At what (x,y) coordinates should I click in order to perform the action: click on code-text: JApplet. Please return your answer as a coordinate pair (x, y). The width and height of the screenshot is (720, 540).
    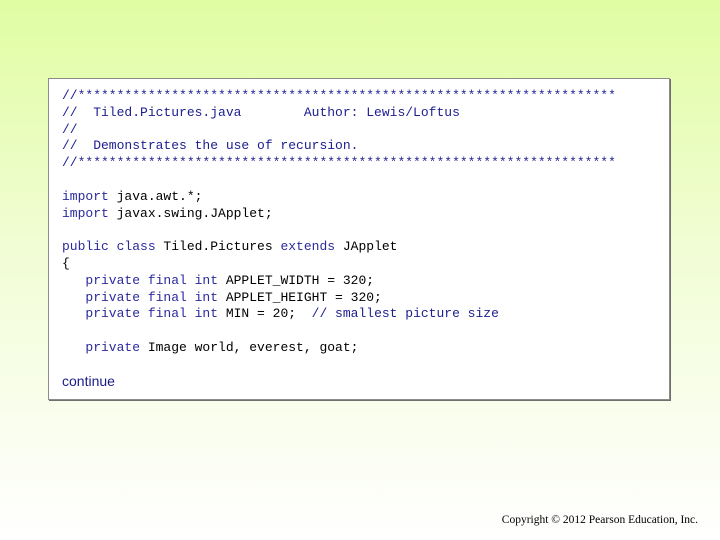
    Looking at the image, I should click on (366, 247).